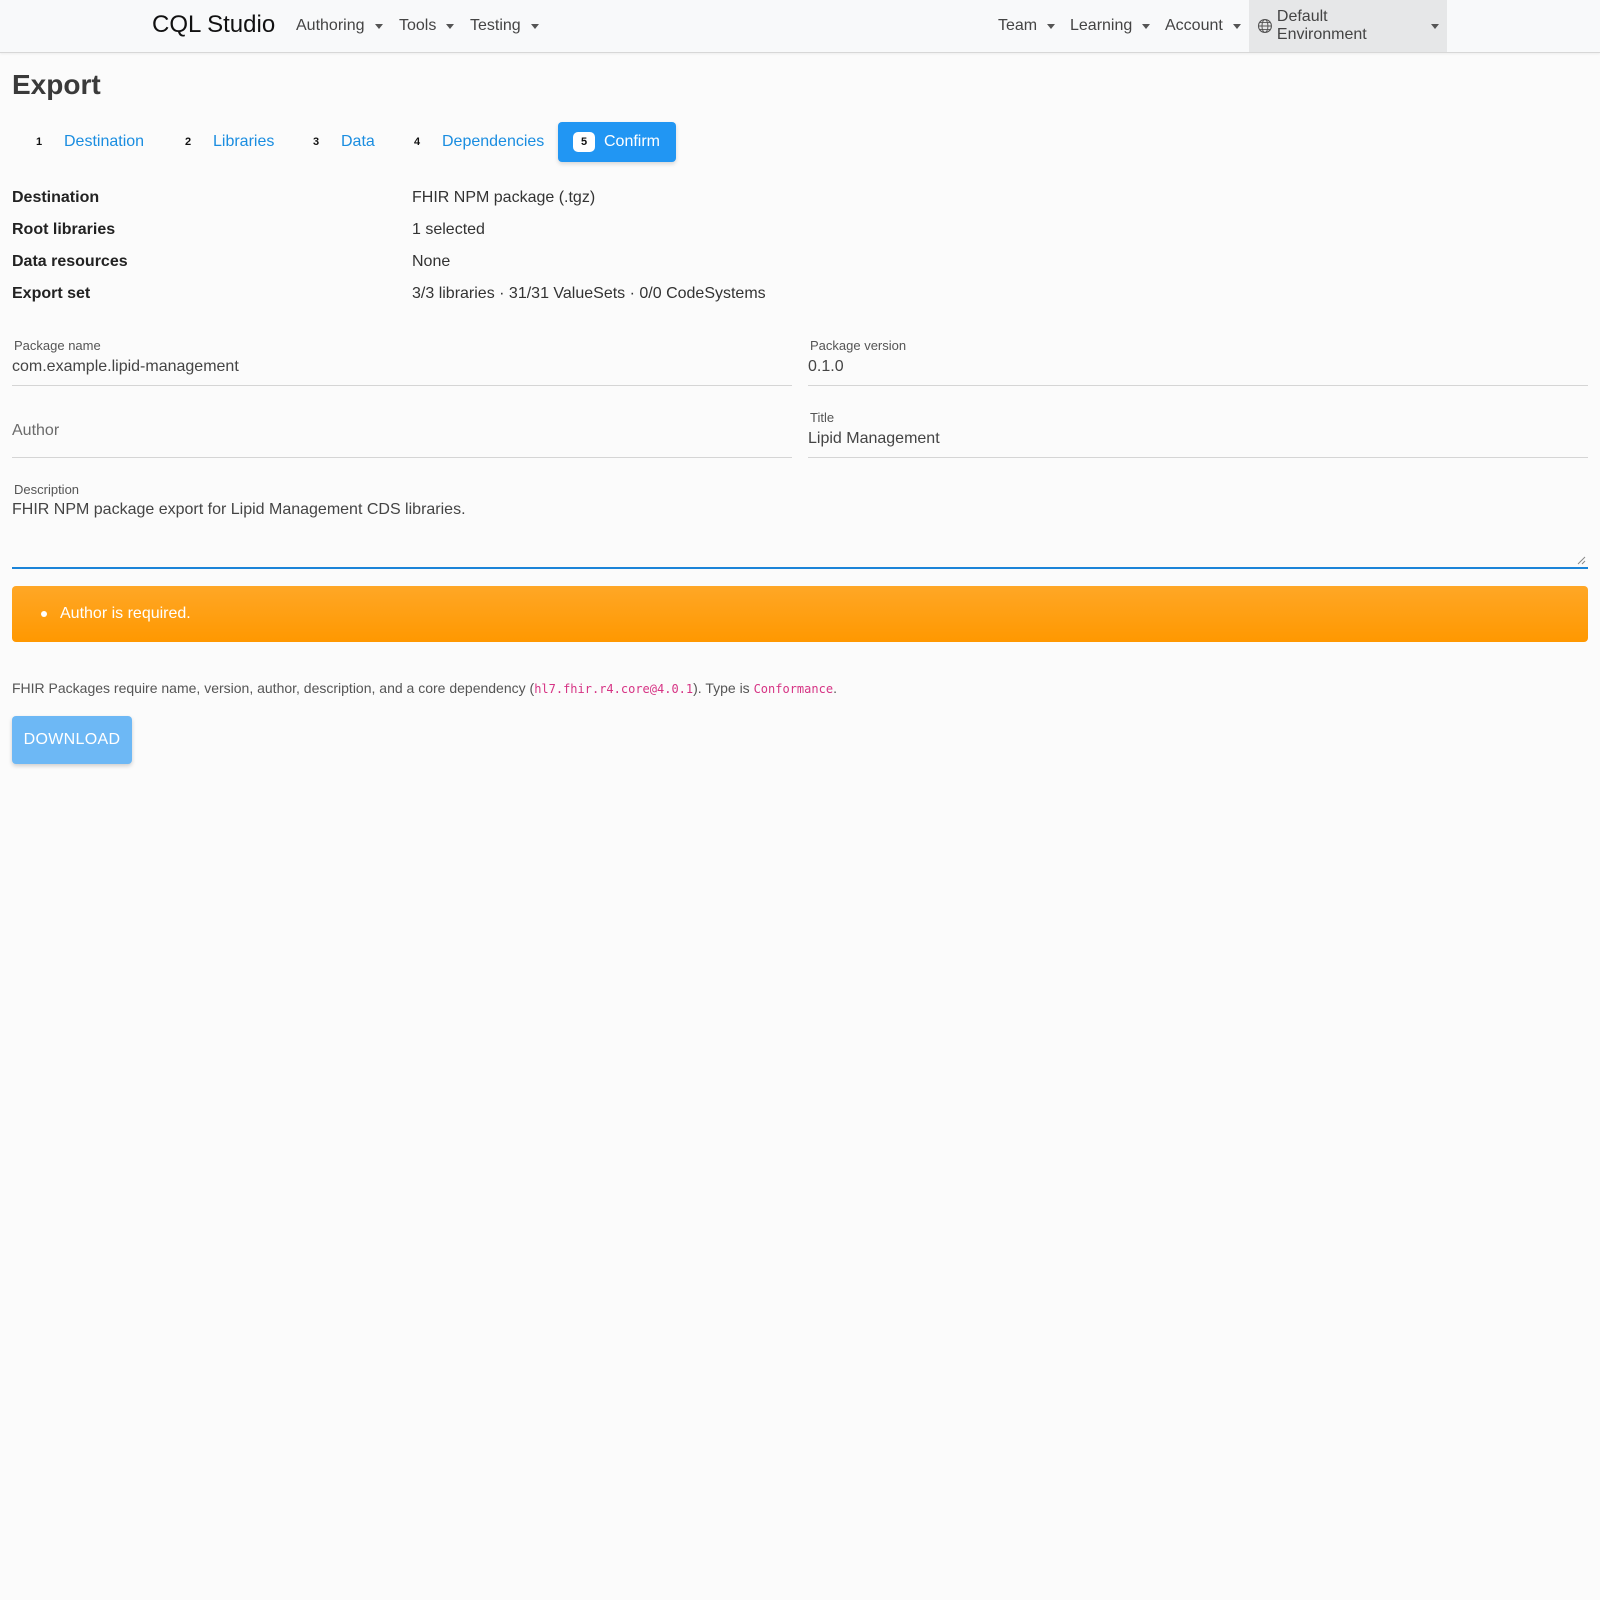  What do you see at coordinates (188, 142) in the screenshot?
I see `step-number: 2` at bounding box center [188, 142].